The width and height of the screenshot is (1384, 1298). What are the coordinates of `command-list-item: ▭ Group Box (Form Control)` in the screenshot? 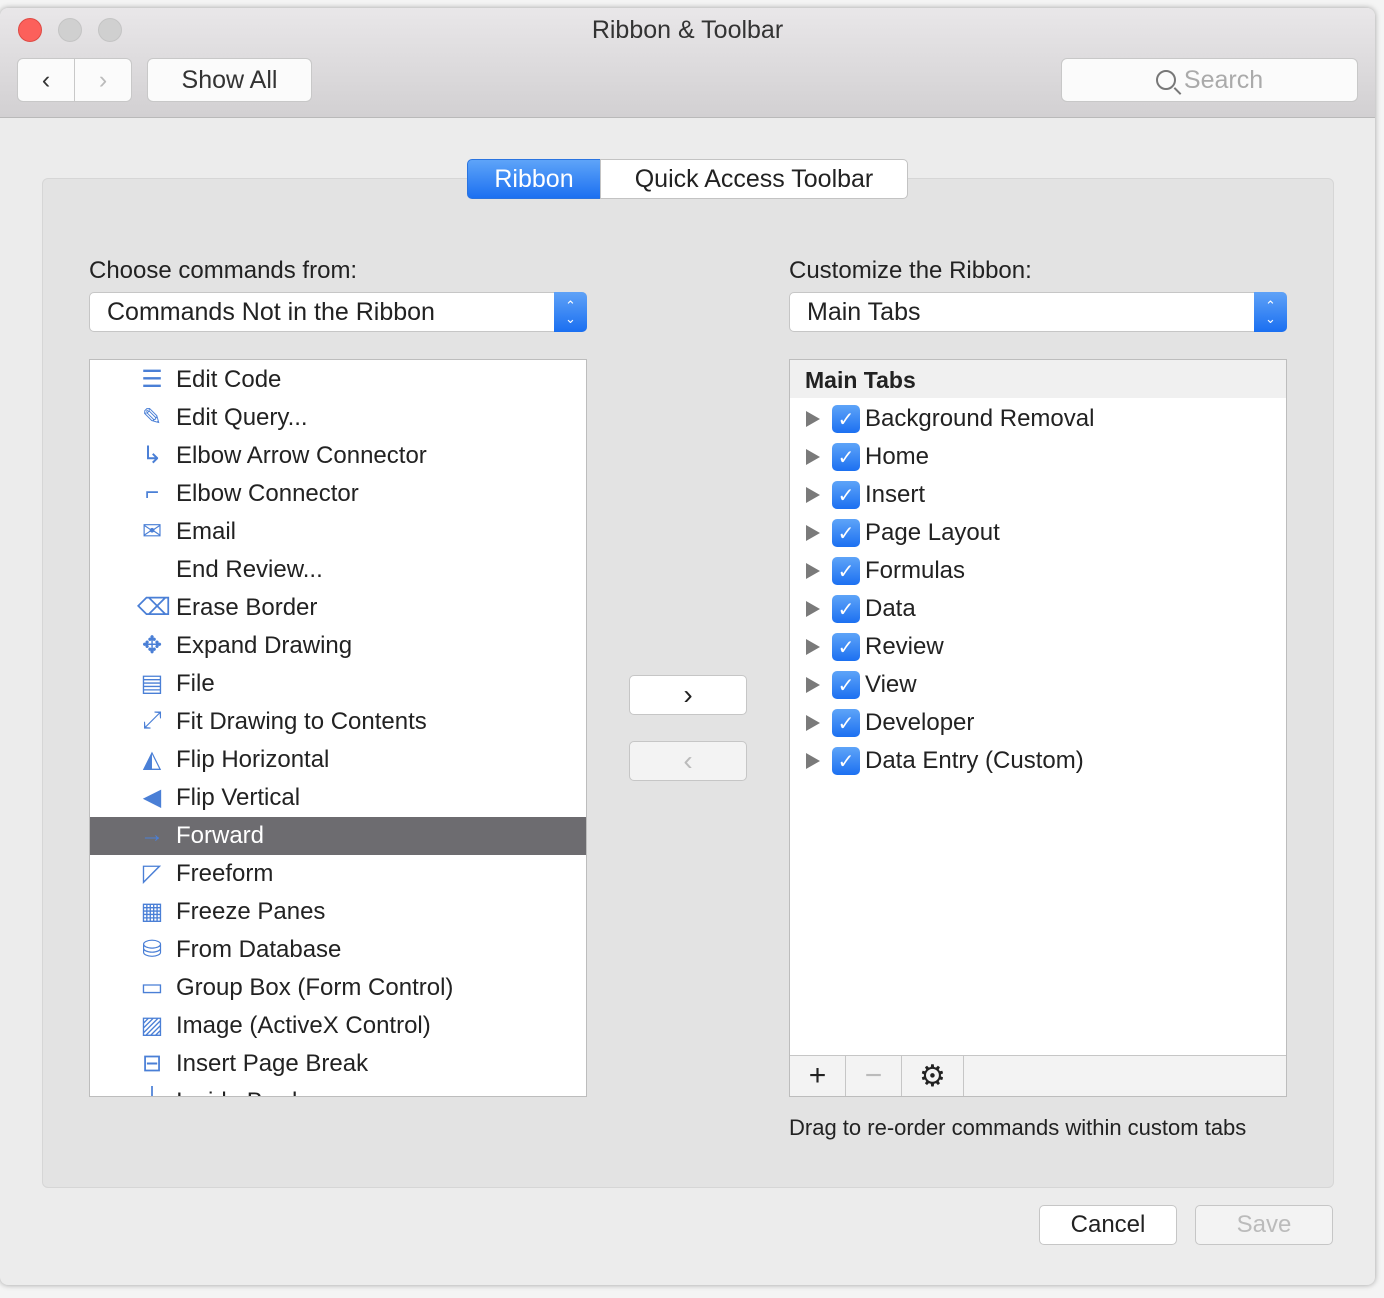 It's located at (338, 988).